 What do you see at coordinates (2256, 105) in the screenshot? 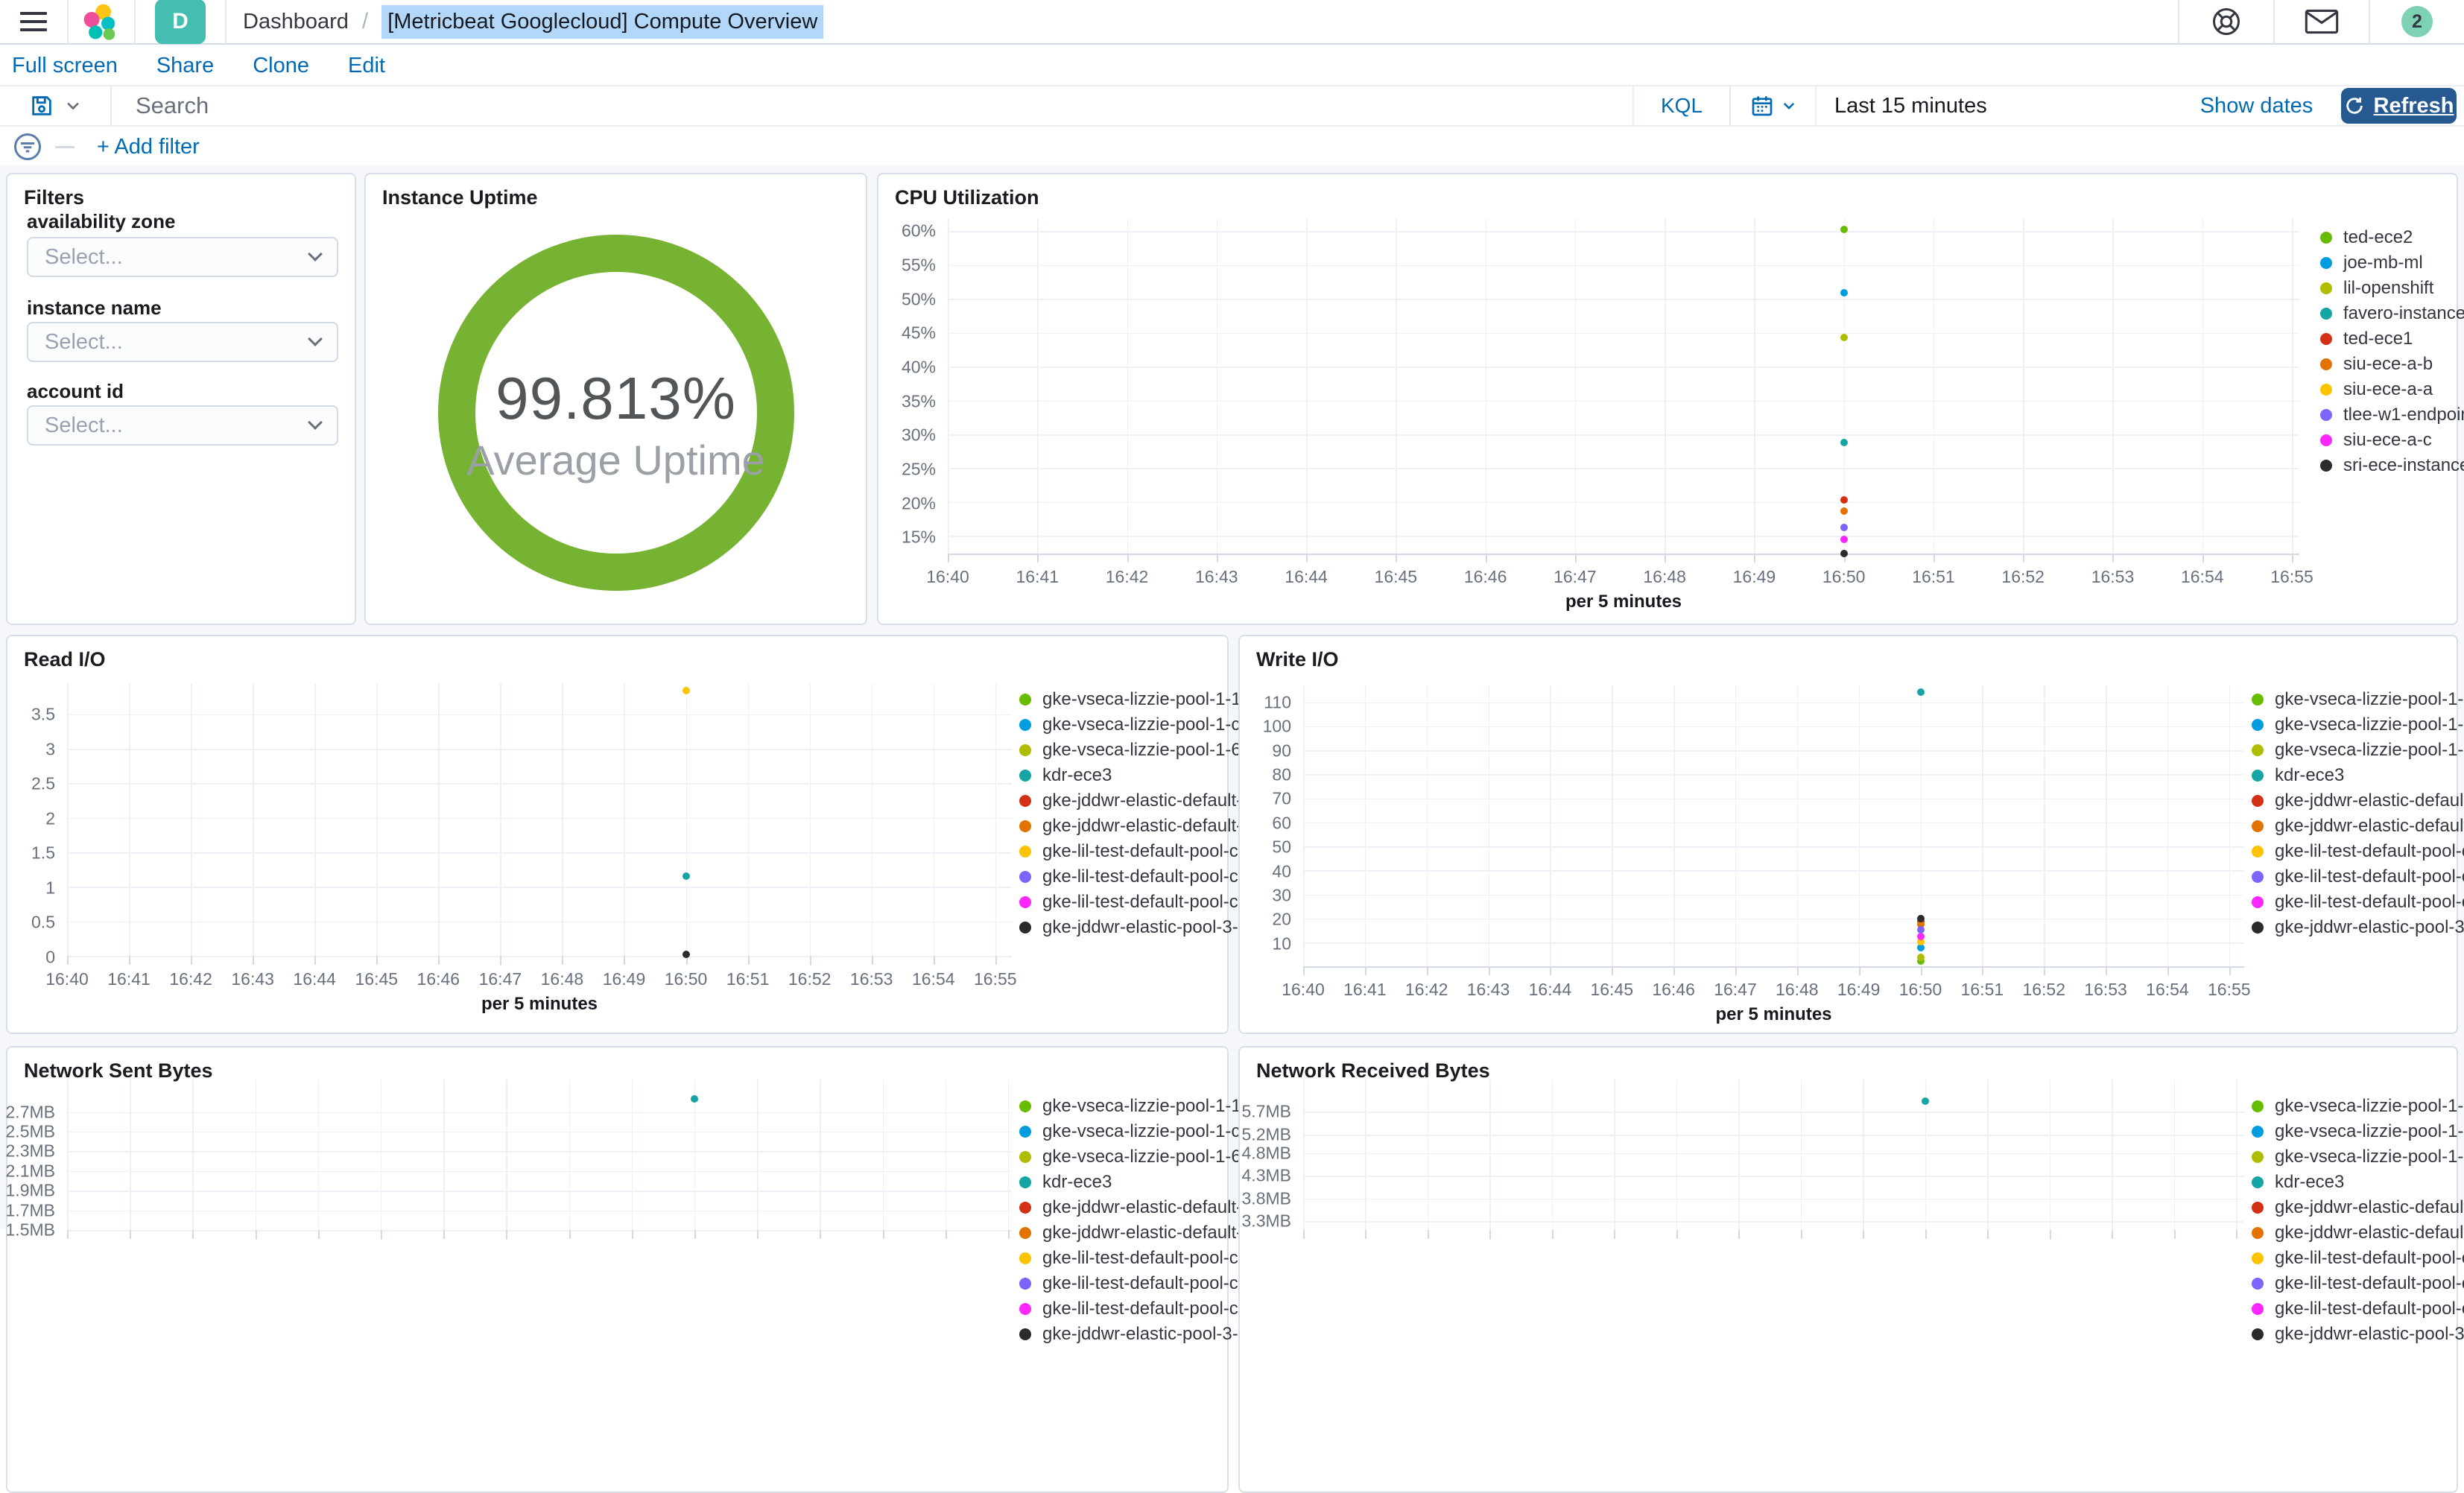
I see `show-dates-button: Show dates` at bounding box center [2256, 105].